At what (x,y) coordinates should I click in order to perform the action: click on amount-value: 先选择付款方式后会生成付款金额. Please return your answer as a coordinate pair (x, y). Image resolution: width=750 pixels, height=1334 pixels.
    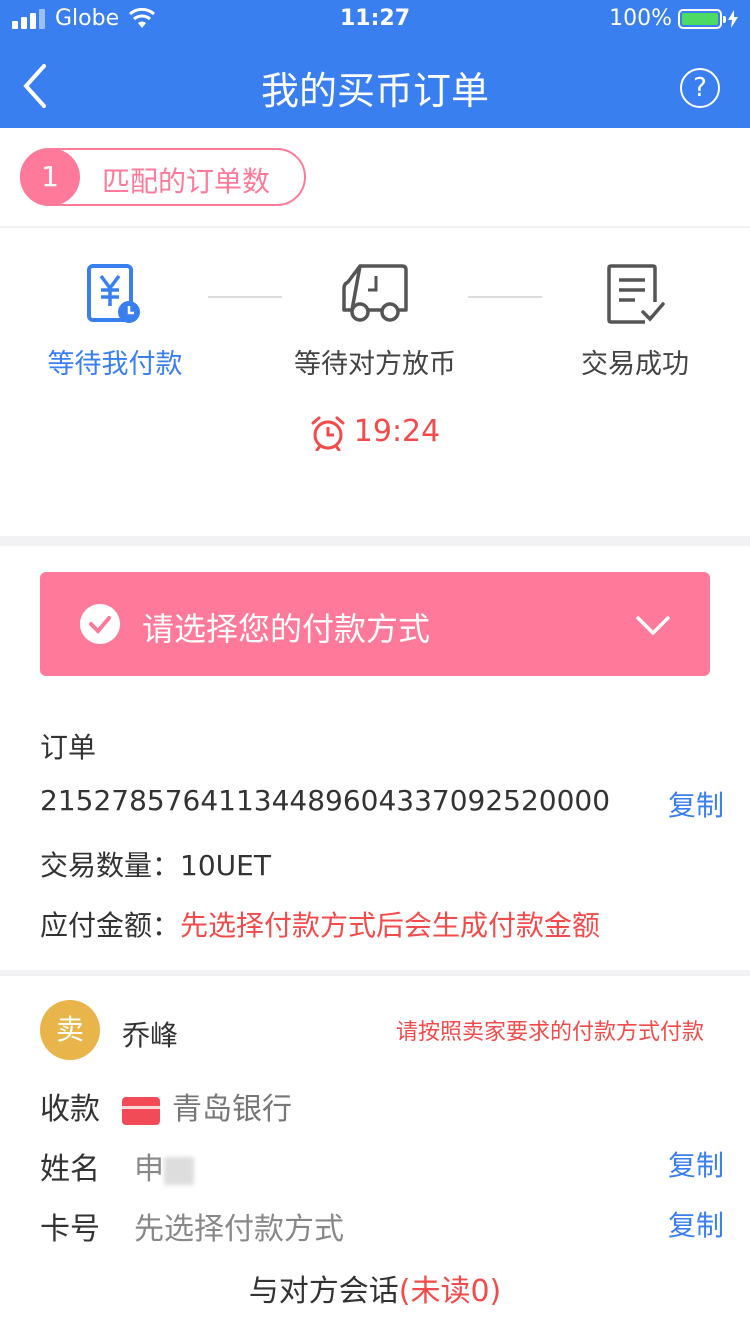
    Looking at the image, I should click on (390, 925).